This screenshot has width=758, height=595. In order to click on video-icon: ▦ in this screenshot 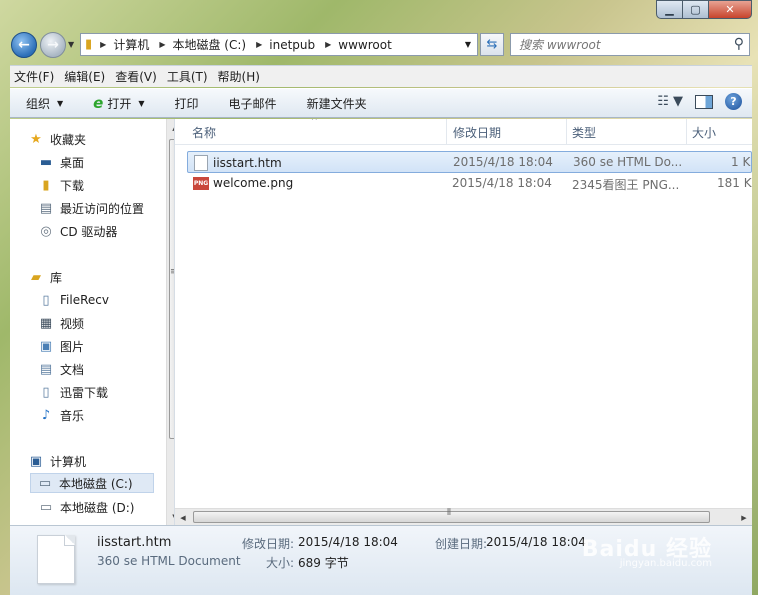, I will do `click(46, 323)`.